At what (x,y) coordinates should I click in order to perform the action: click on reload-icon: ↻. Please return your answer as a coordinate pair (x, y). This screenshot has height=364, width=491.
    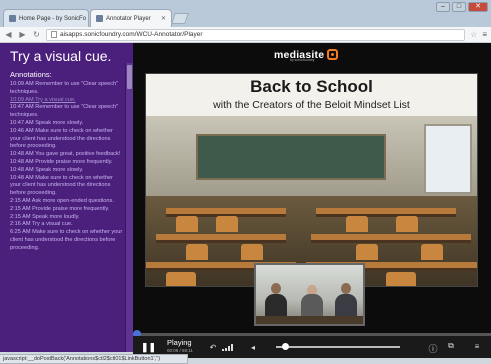
    Looking at the image, I should click on (36, 34).